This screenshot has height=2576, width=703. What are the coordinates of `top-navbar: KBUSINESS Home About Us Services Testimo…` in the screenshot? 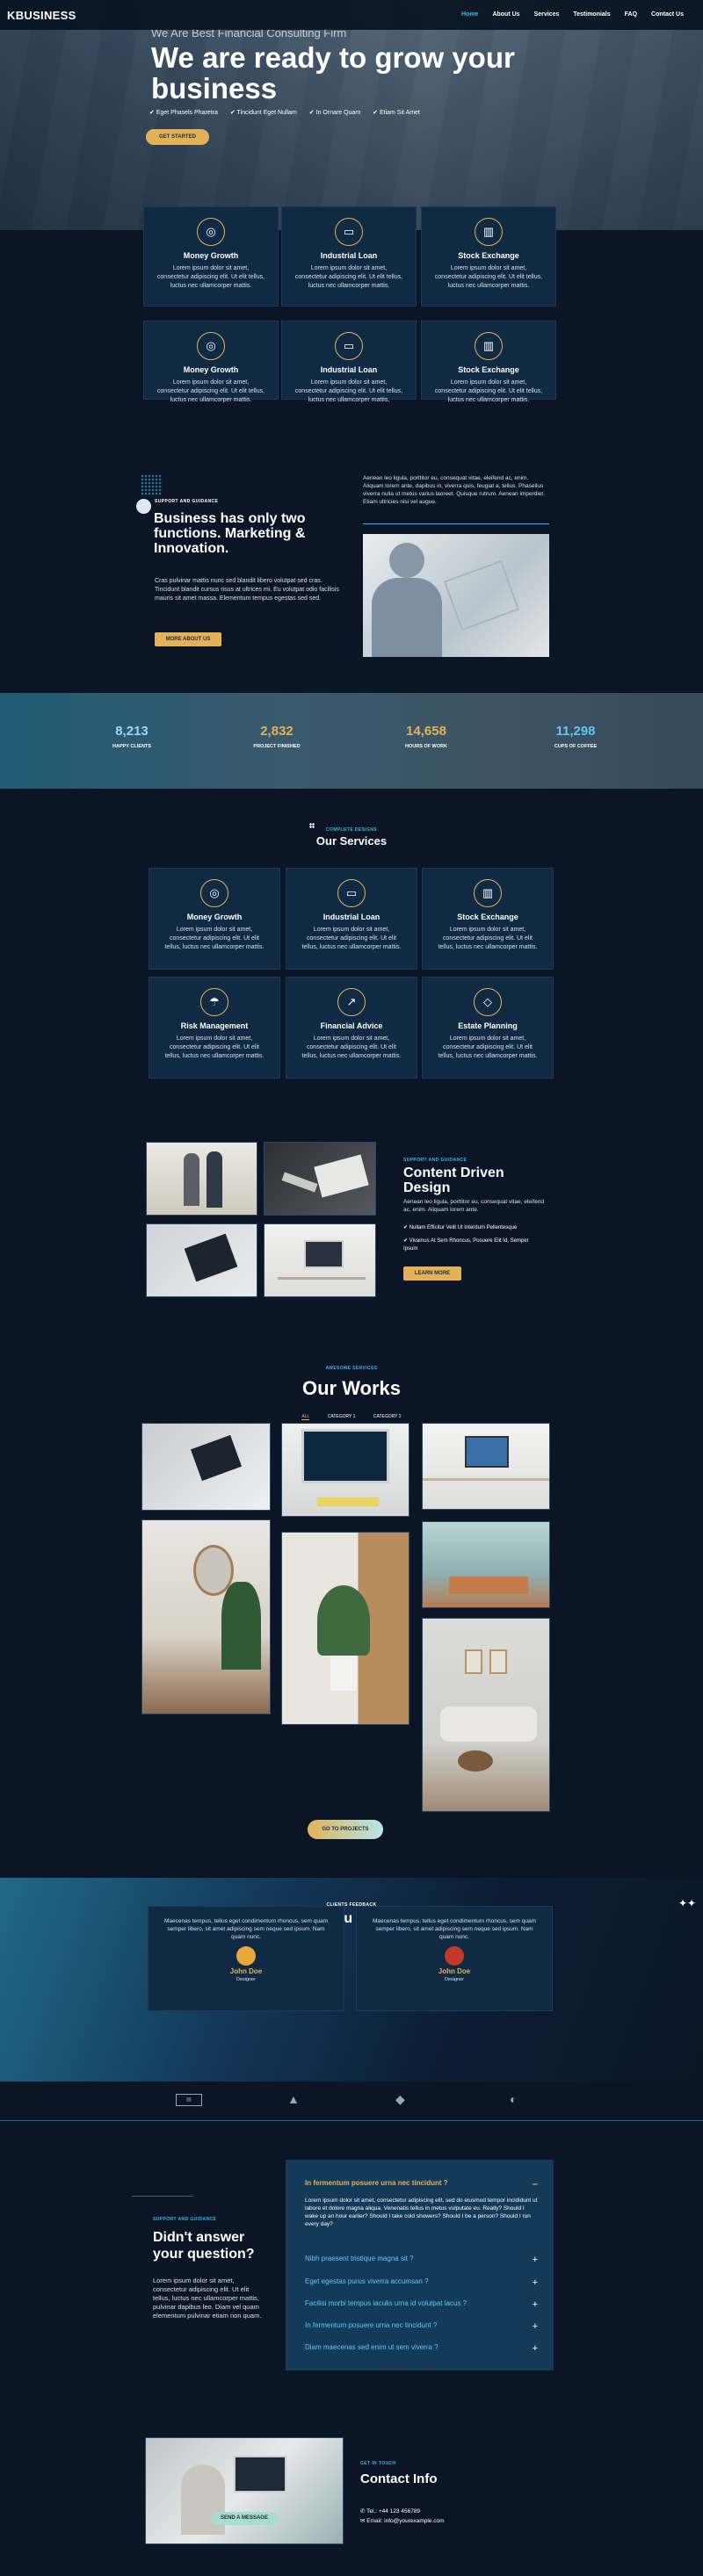 It's located at (351, 15).